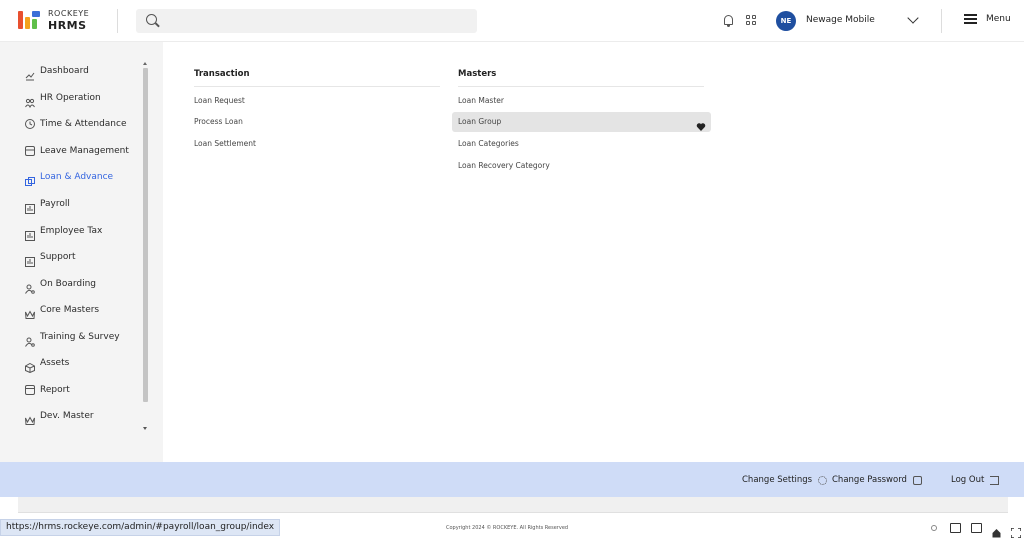 This screenshot has width=1024, height=542. I want to click on search-bar, so click(306, 21).